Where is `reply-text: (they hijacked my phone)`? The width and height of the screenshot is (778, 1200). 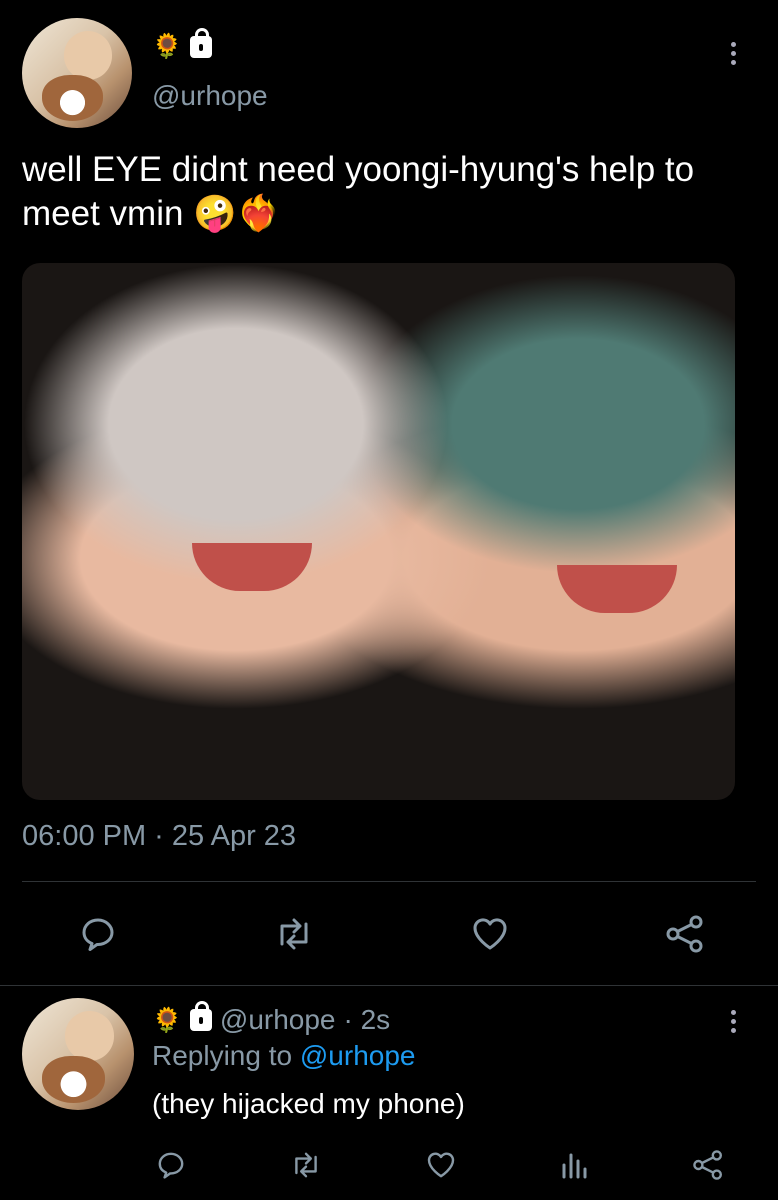 reply-text: (they hijacked my phone) is located at coordinates (308, 1103).